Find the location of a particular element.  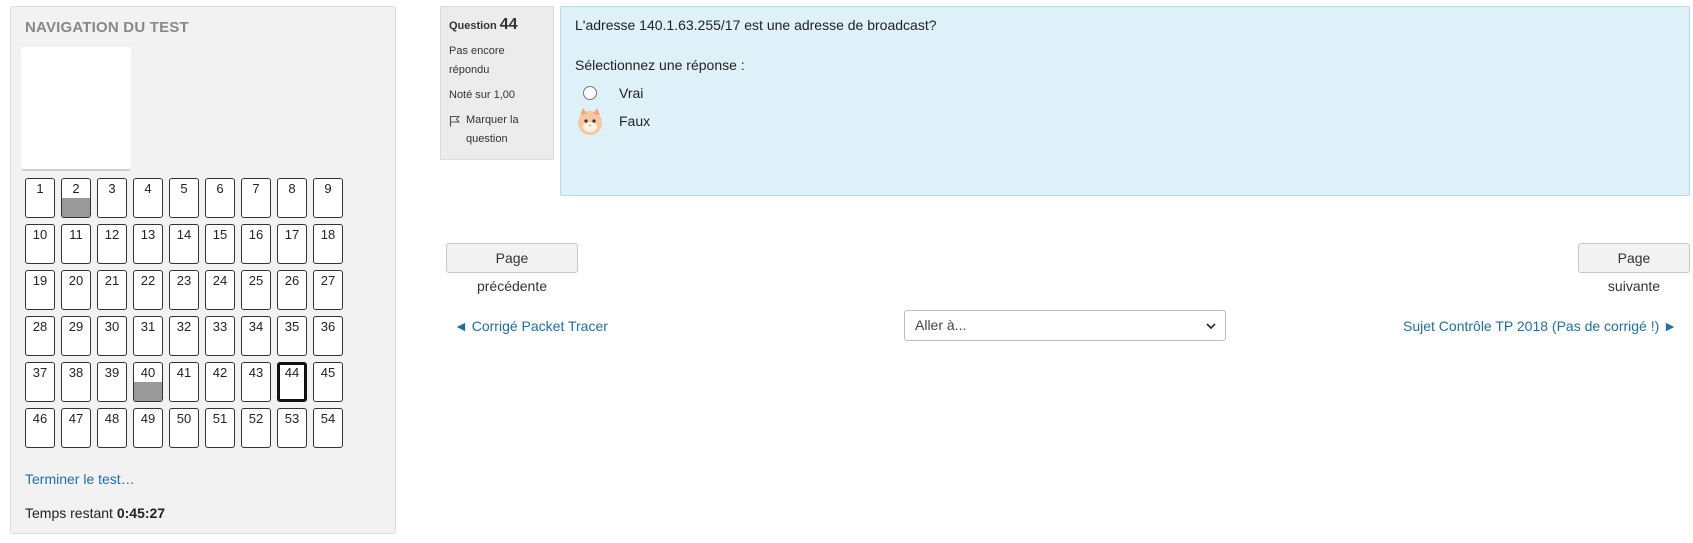

question-nav-number: 4 is located at coordinates (148, 188).